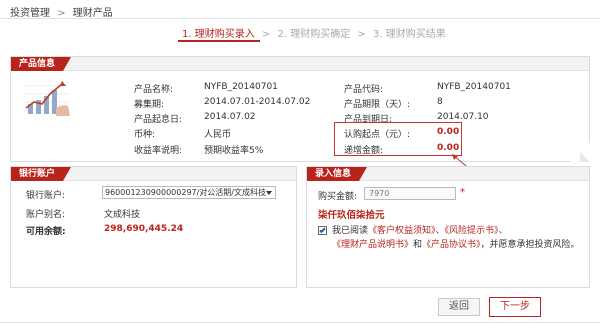 The height and width of the screenshot is (325, 600). What do you see at coordinates (122, 215) in the screenshot?
I see `account-alias-value: 文成科技` at bounding box center [122, 215].